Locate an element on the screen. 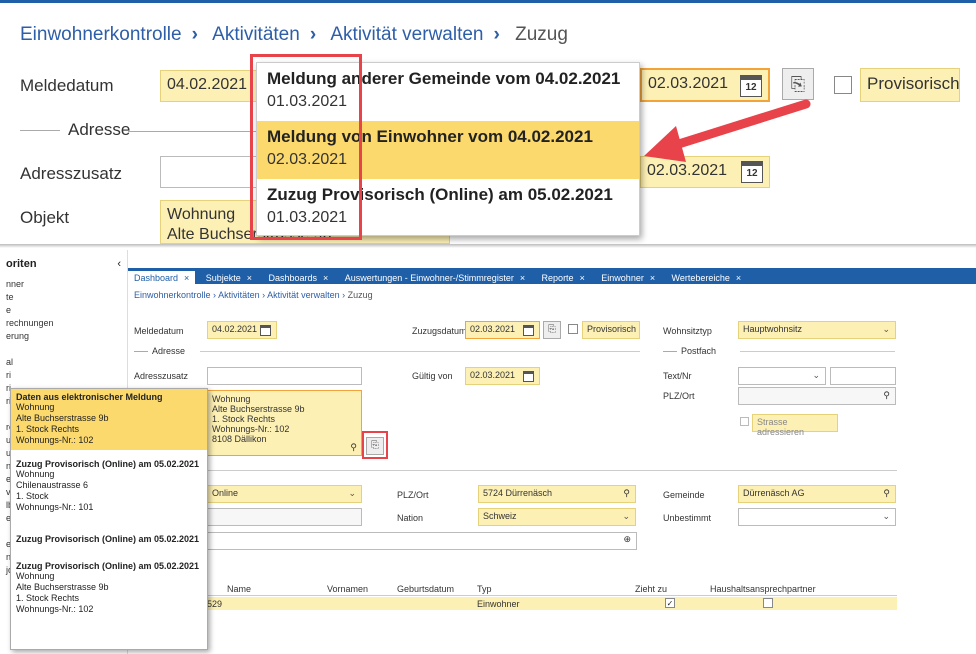  red-arrow-annotation is located at coordinates (727, 130).